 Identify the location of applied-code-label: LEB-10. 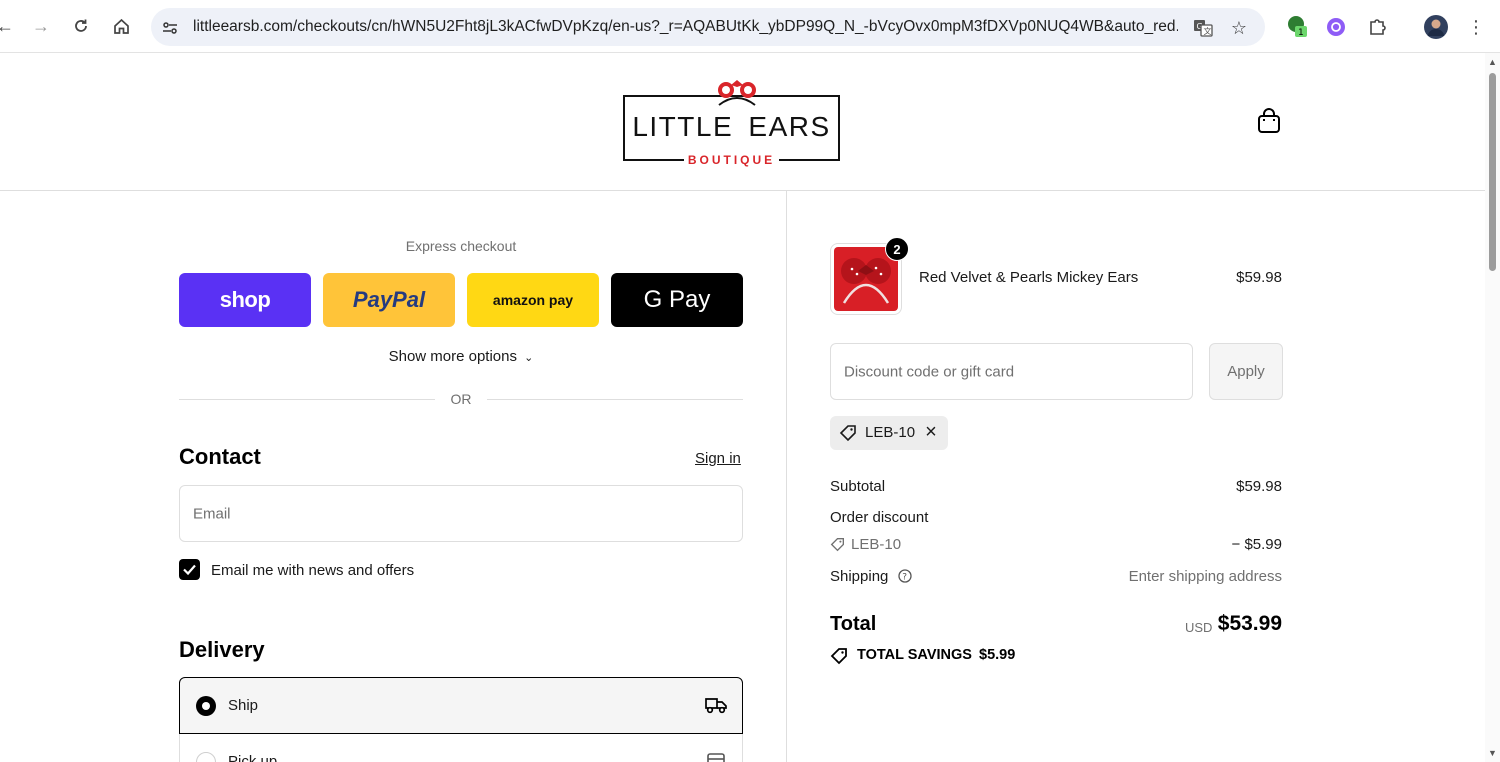
(890, 432).